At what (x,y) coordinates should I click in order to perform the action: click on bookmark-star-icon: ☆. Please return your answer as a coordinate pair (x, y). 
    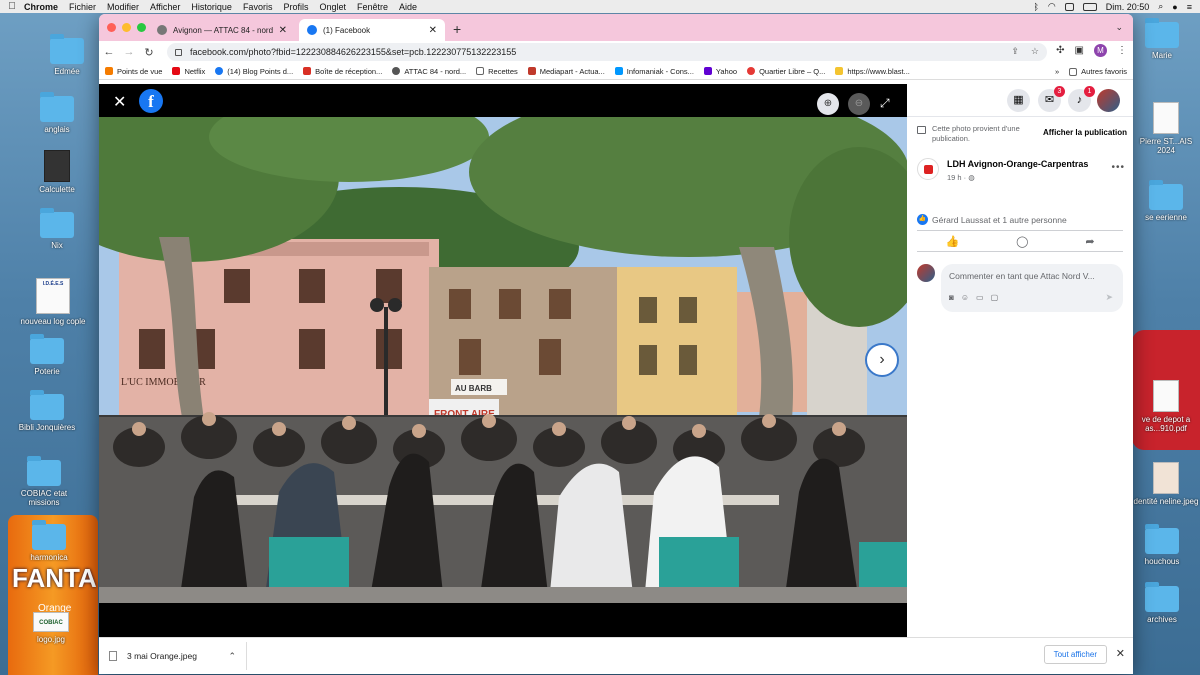
    Looking at the image, I should click on (1035, 51).